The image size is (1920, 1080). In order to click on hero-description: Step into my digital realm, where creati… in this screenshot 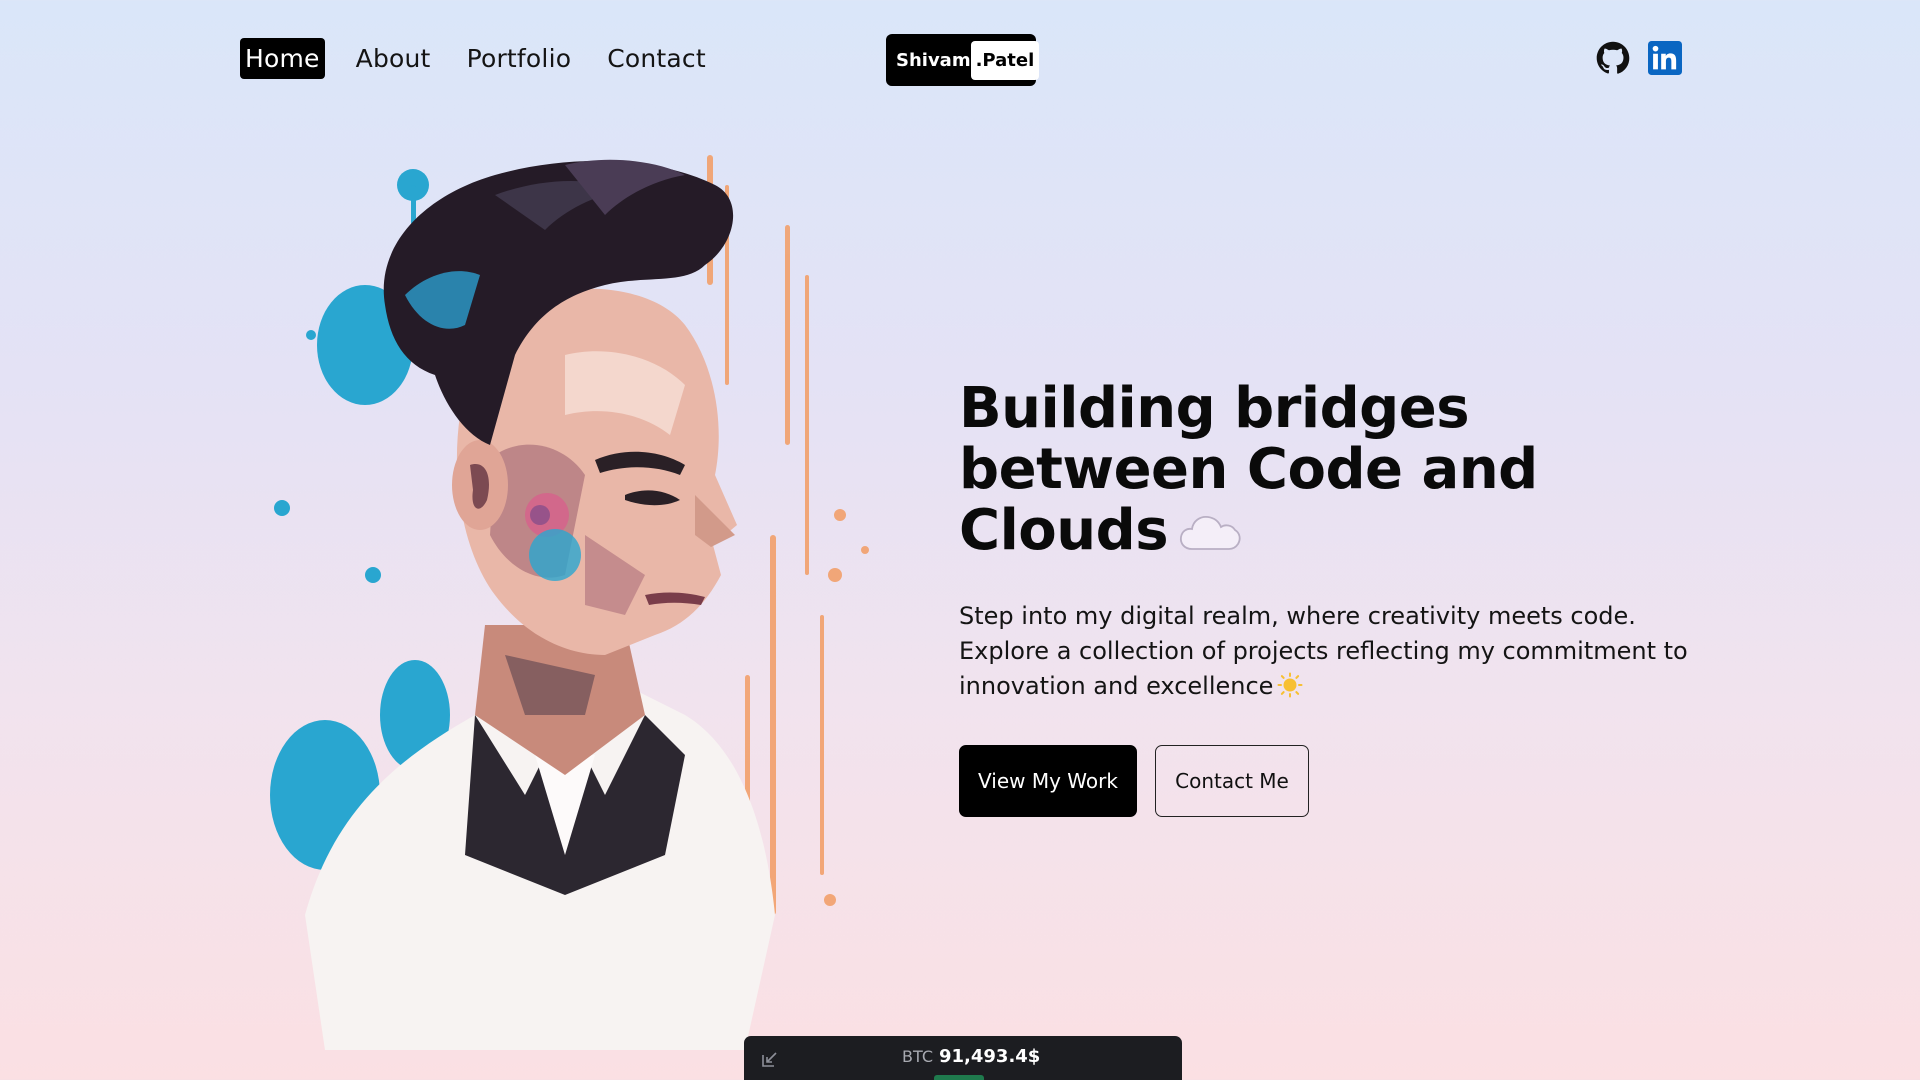, I will do `click(1329, 651)`.